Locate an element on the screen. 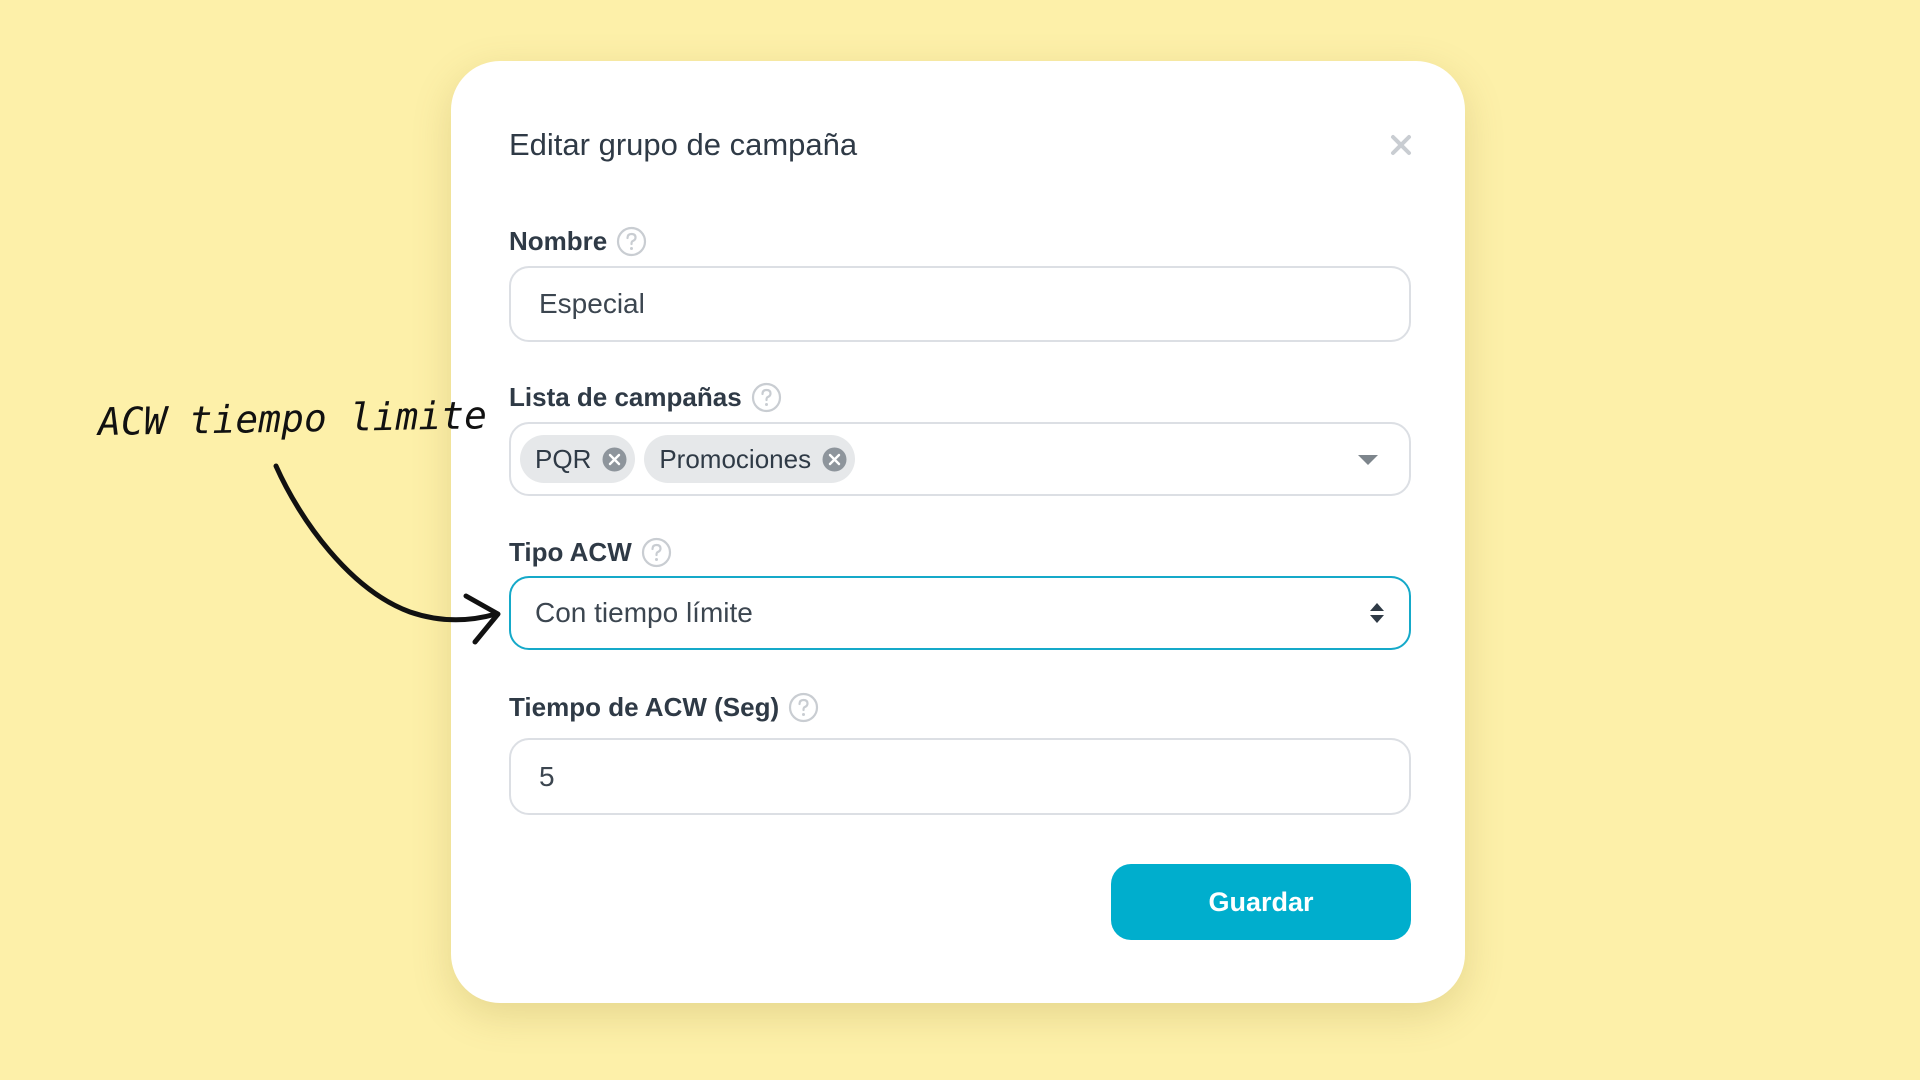 The image size is (1920, 1080). nombre-label-row: Nombre is located at coordinates (578, 241).